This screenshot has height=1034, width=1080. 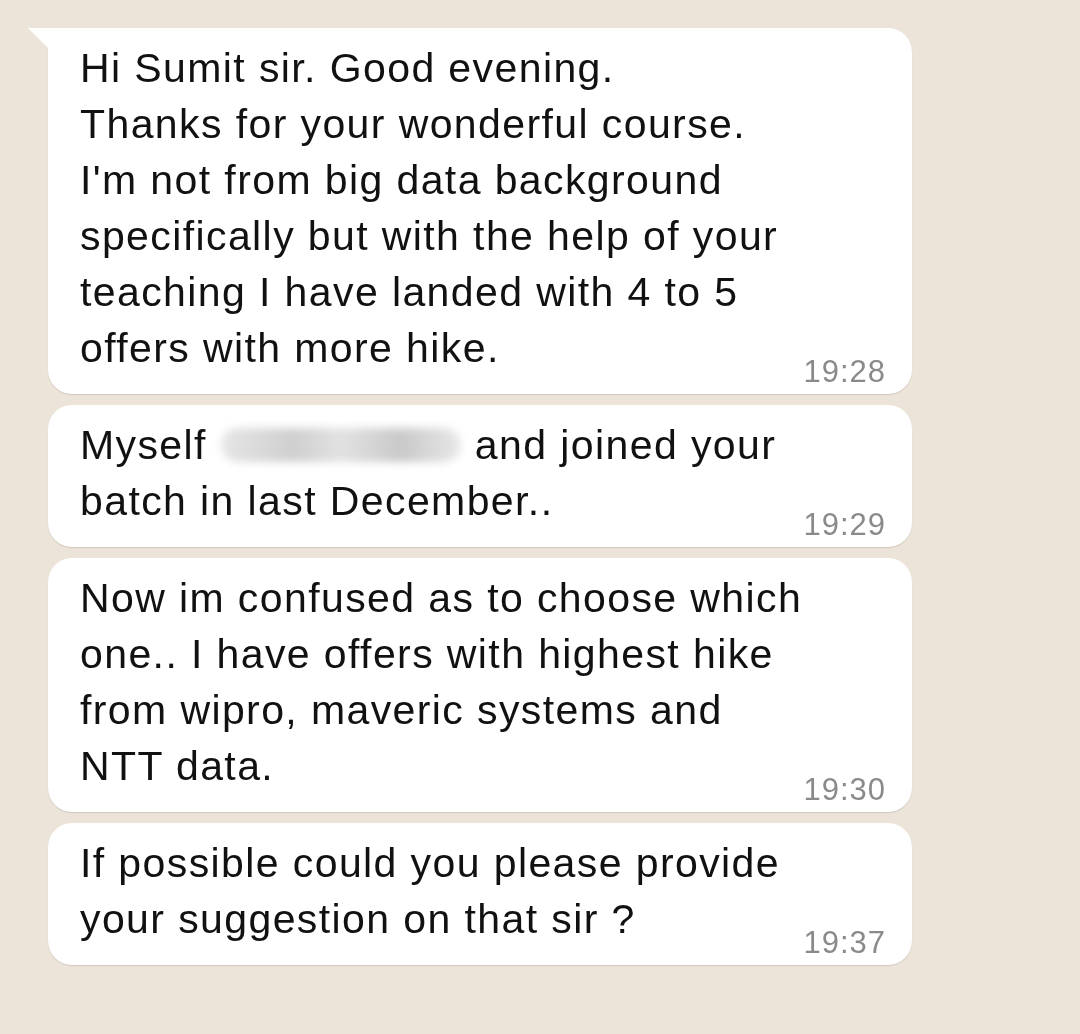 I want to click on message-text: Now im confused as to choose which one.. I have offers with highest hike from wipro, maveric systems and NTT data., so click(x=441, y=682).